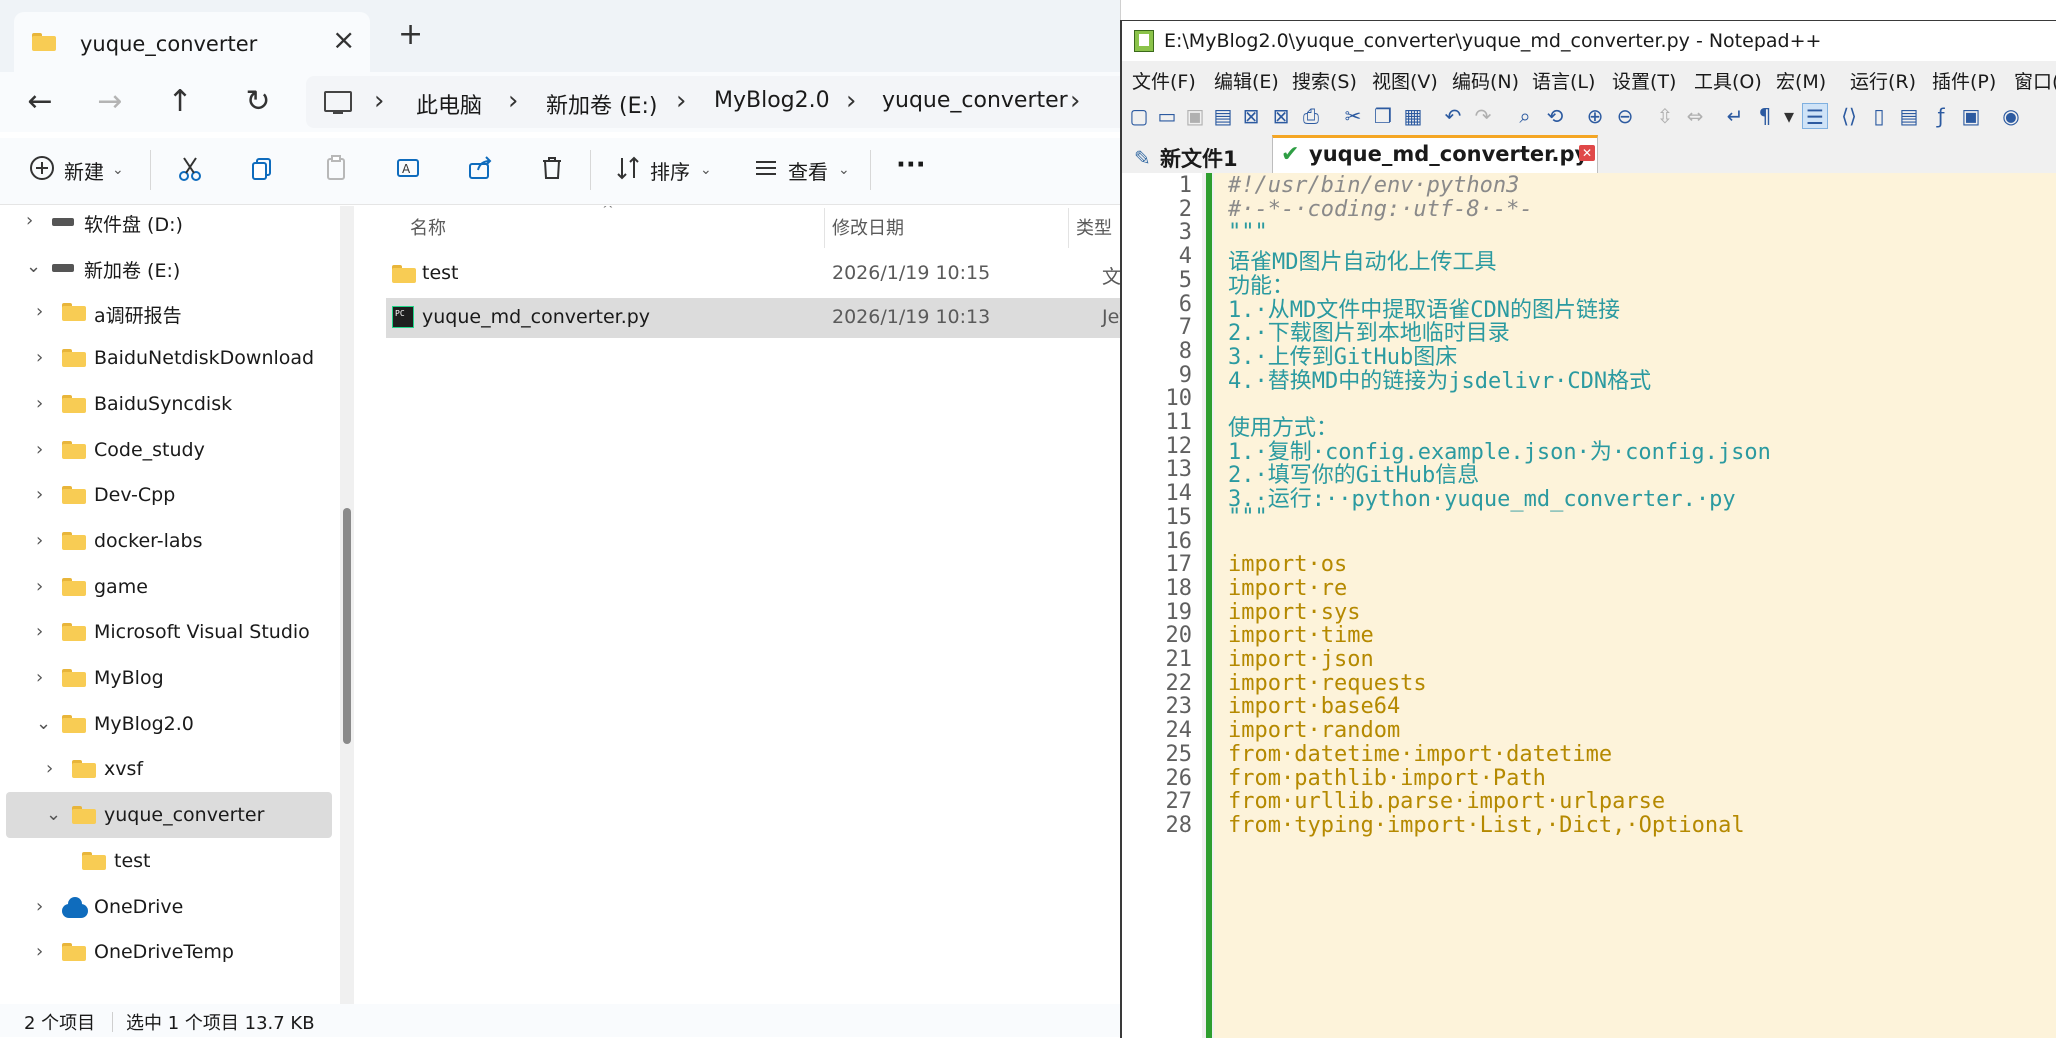 The height and width of the screenshot is (1038, 2056). Describe the element at coordinates (169, 495) in the screenshot. I see `tree-item-dev-cpp: › Dev-Cpp` at that location.